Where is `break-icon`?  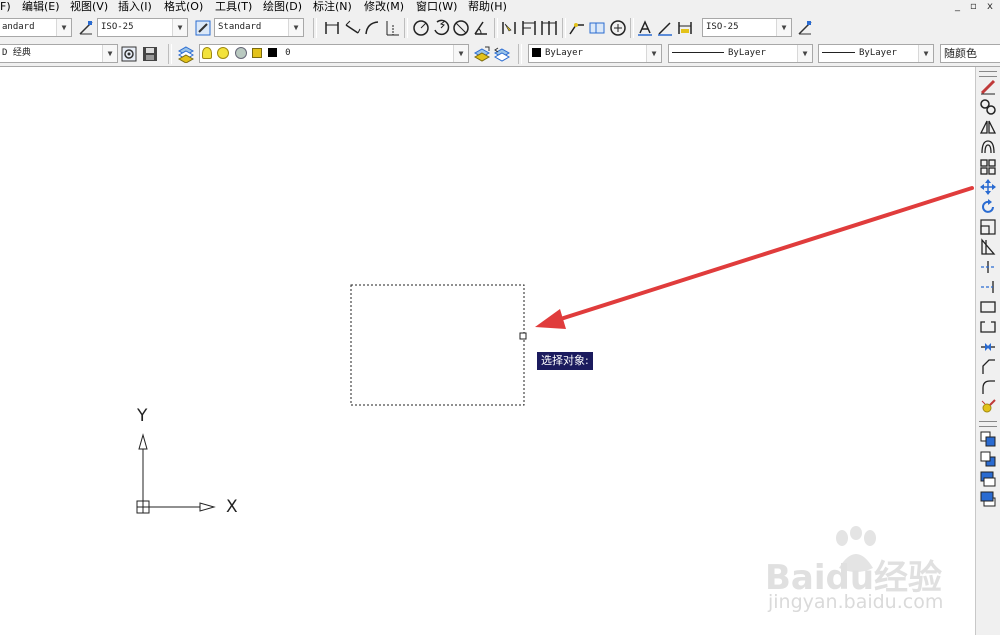
break-icon is located at coordinates (988, 327).